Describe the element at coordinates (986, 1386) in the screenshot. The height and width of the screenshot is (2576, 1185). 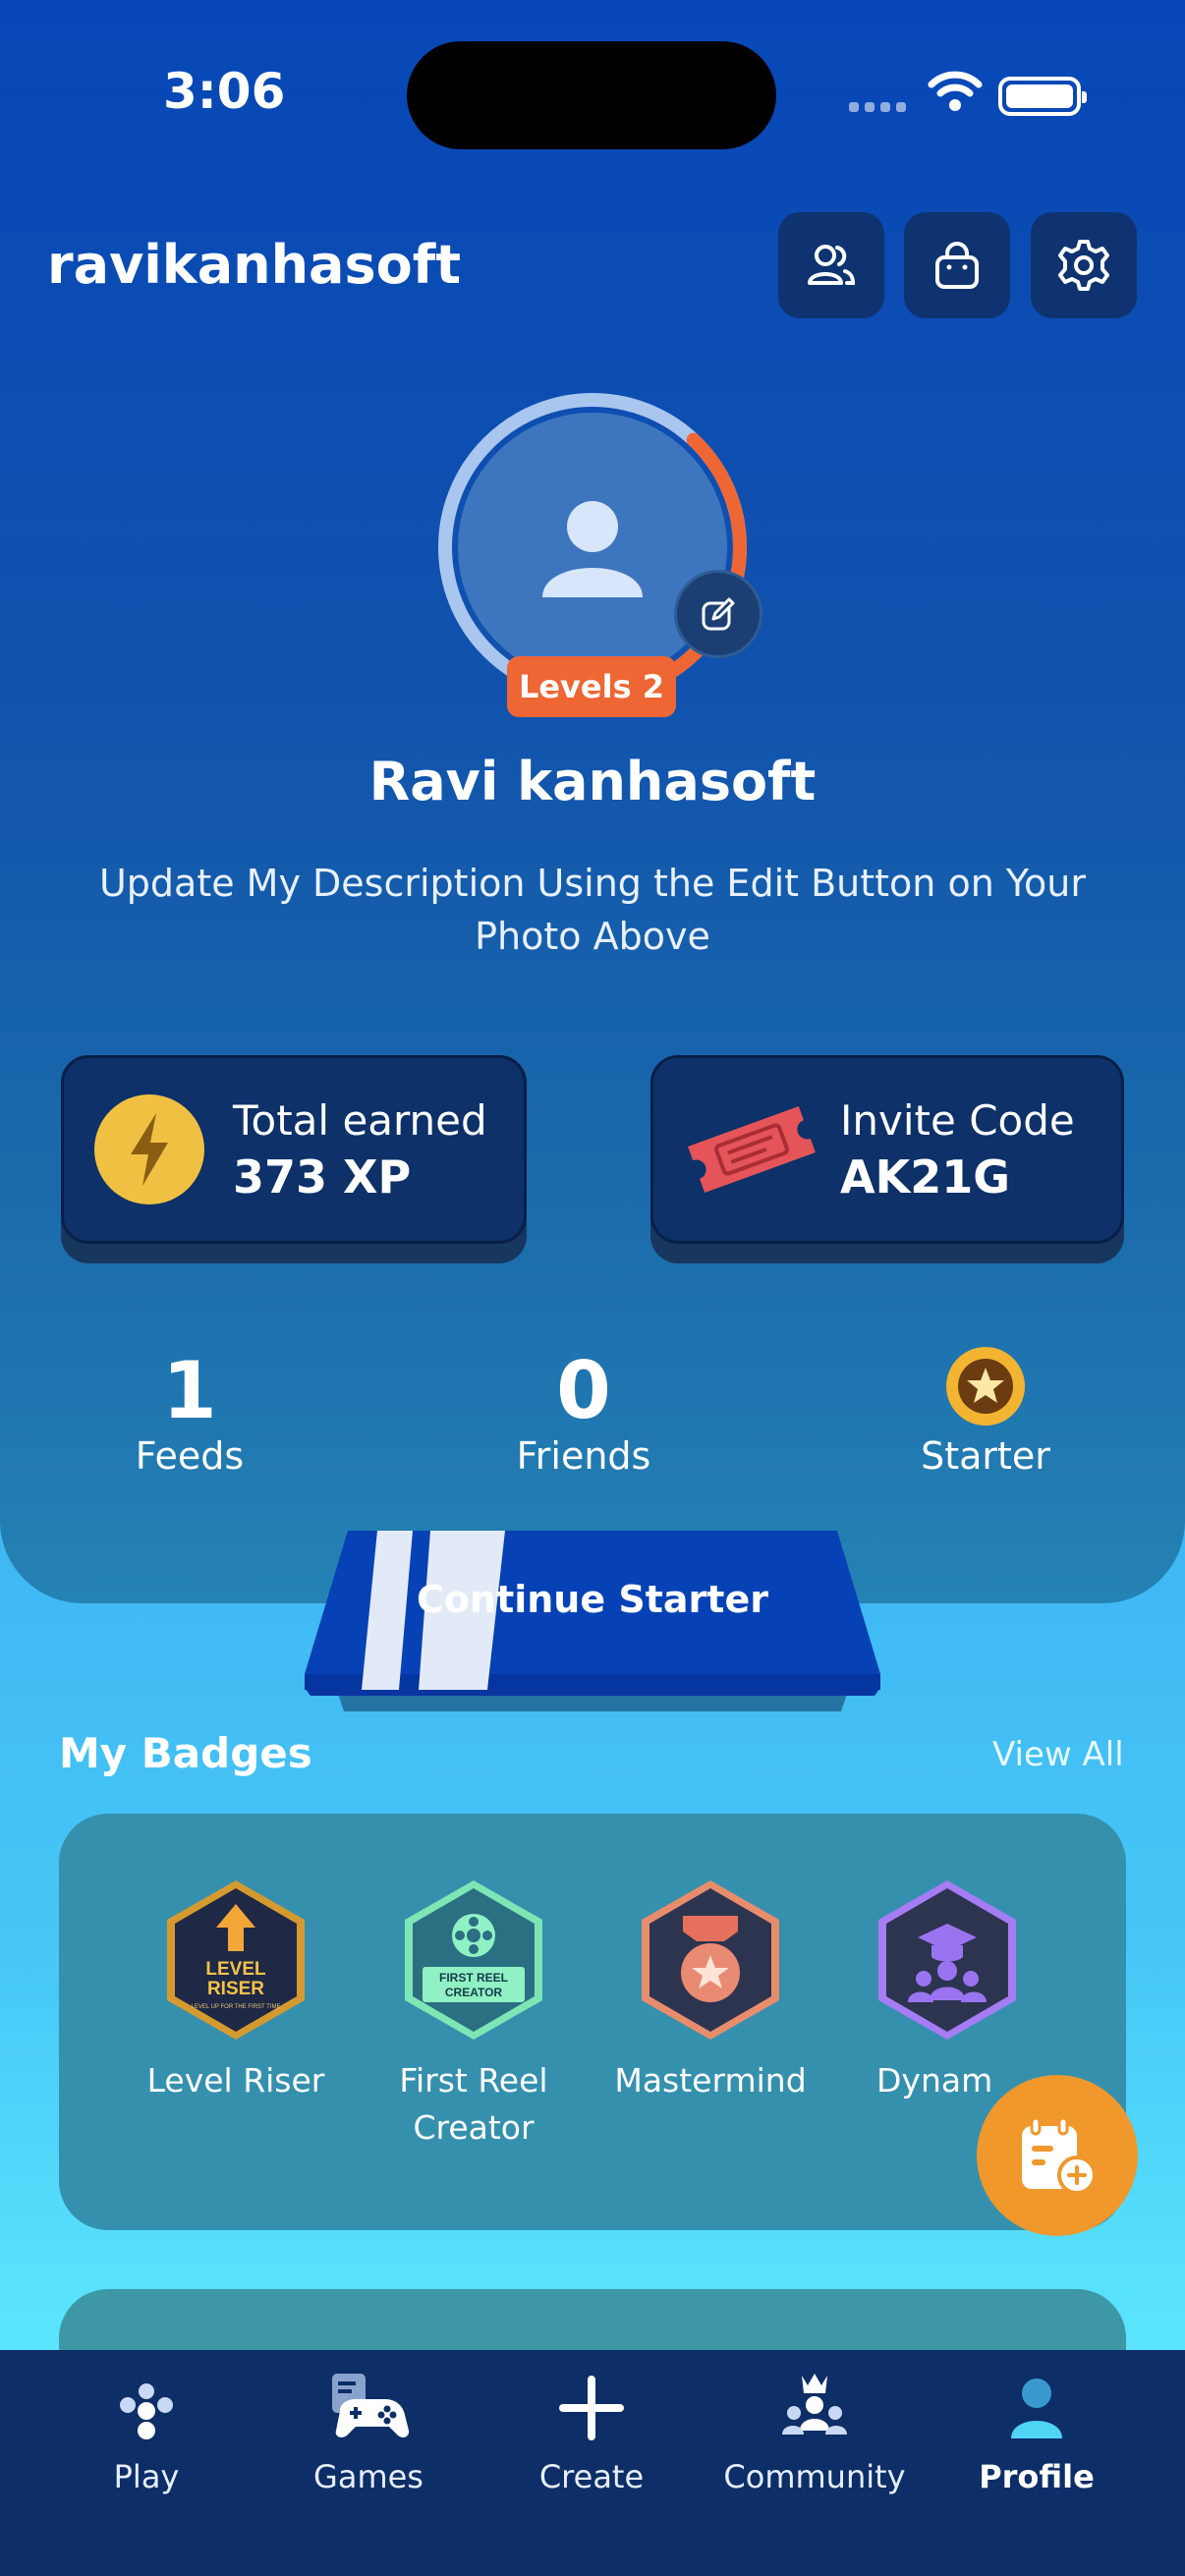
I see `star-medal-icon` at that location.